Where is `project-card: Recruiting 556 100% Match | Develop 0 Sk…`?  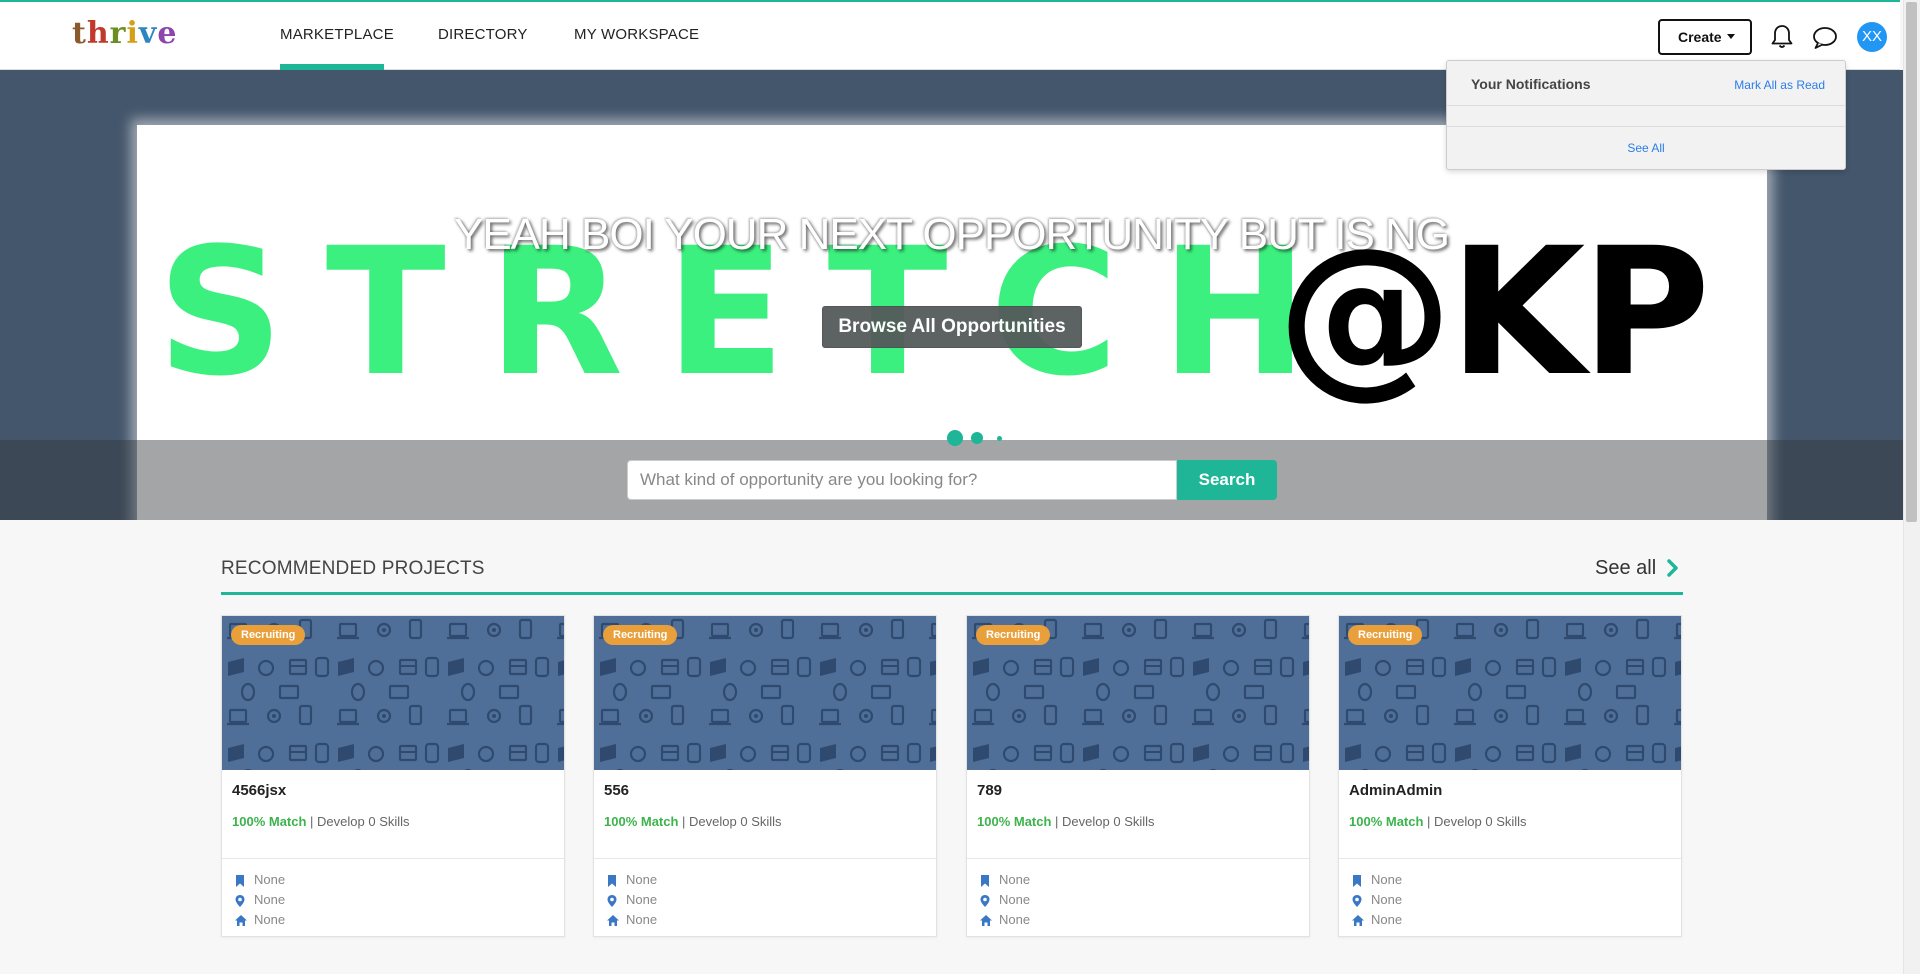 project-card: Recruiting 556 100% Match | Develop 0 Sk… is located at coordinates (765, 776).